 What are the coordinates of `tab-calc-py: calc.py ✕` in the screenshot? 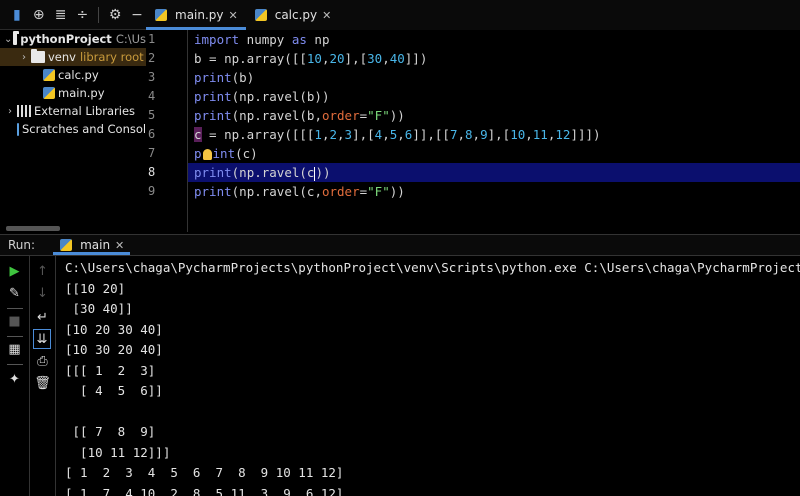 It's located at (293, 15).